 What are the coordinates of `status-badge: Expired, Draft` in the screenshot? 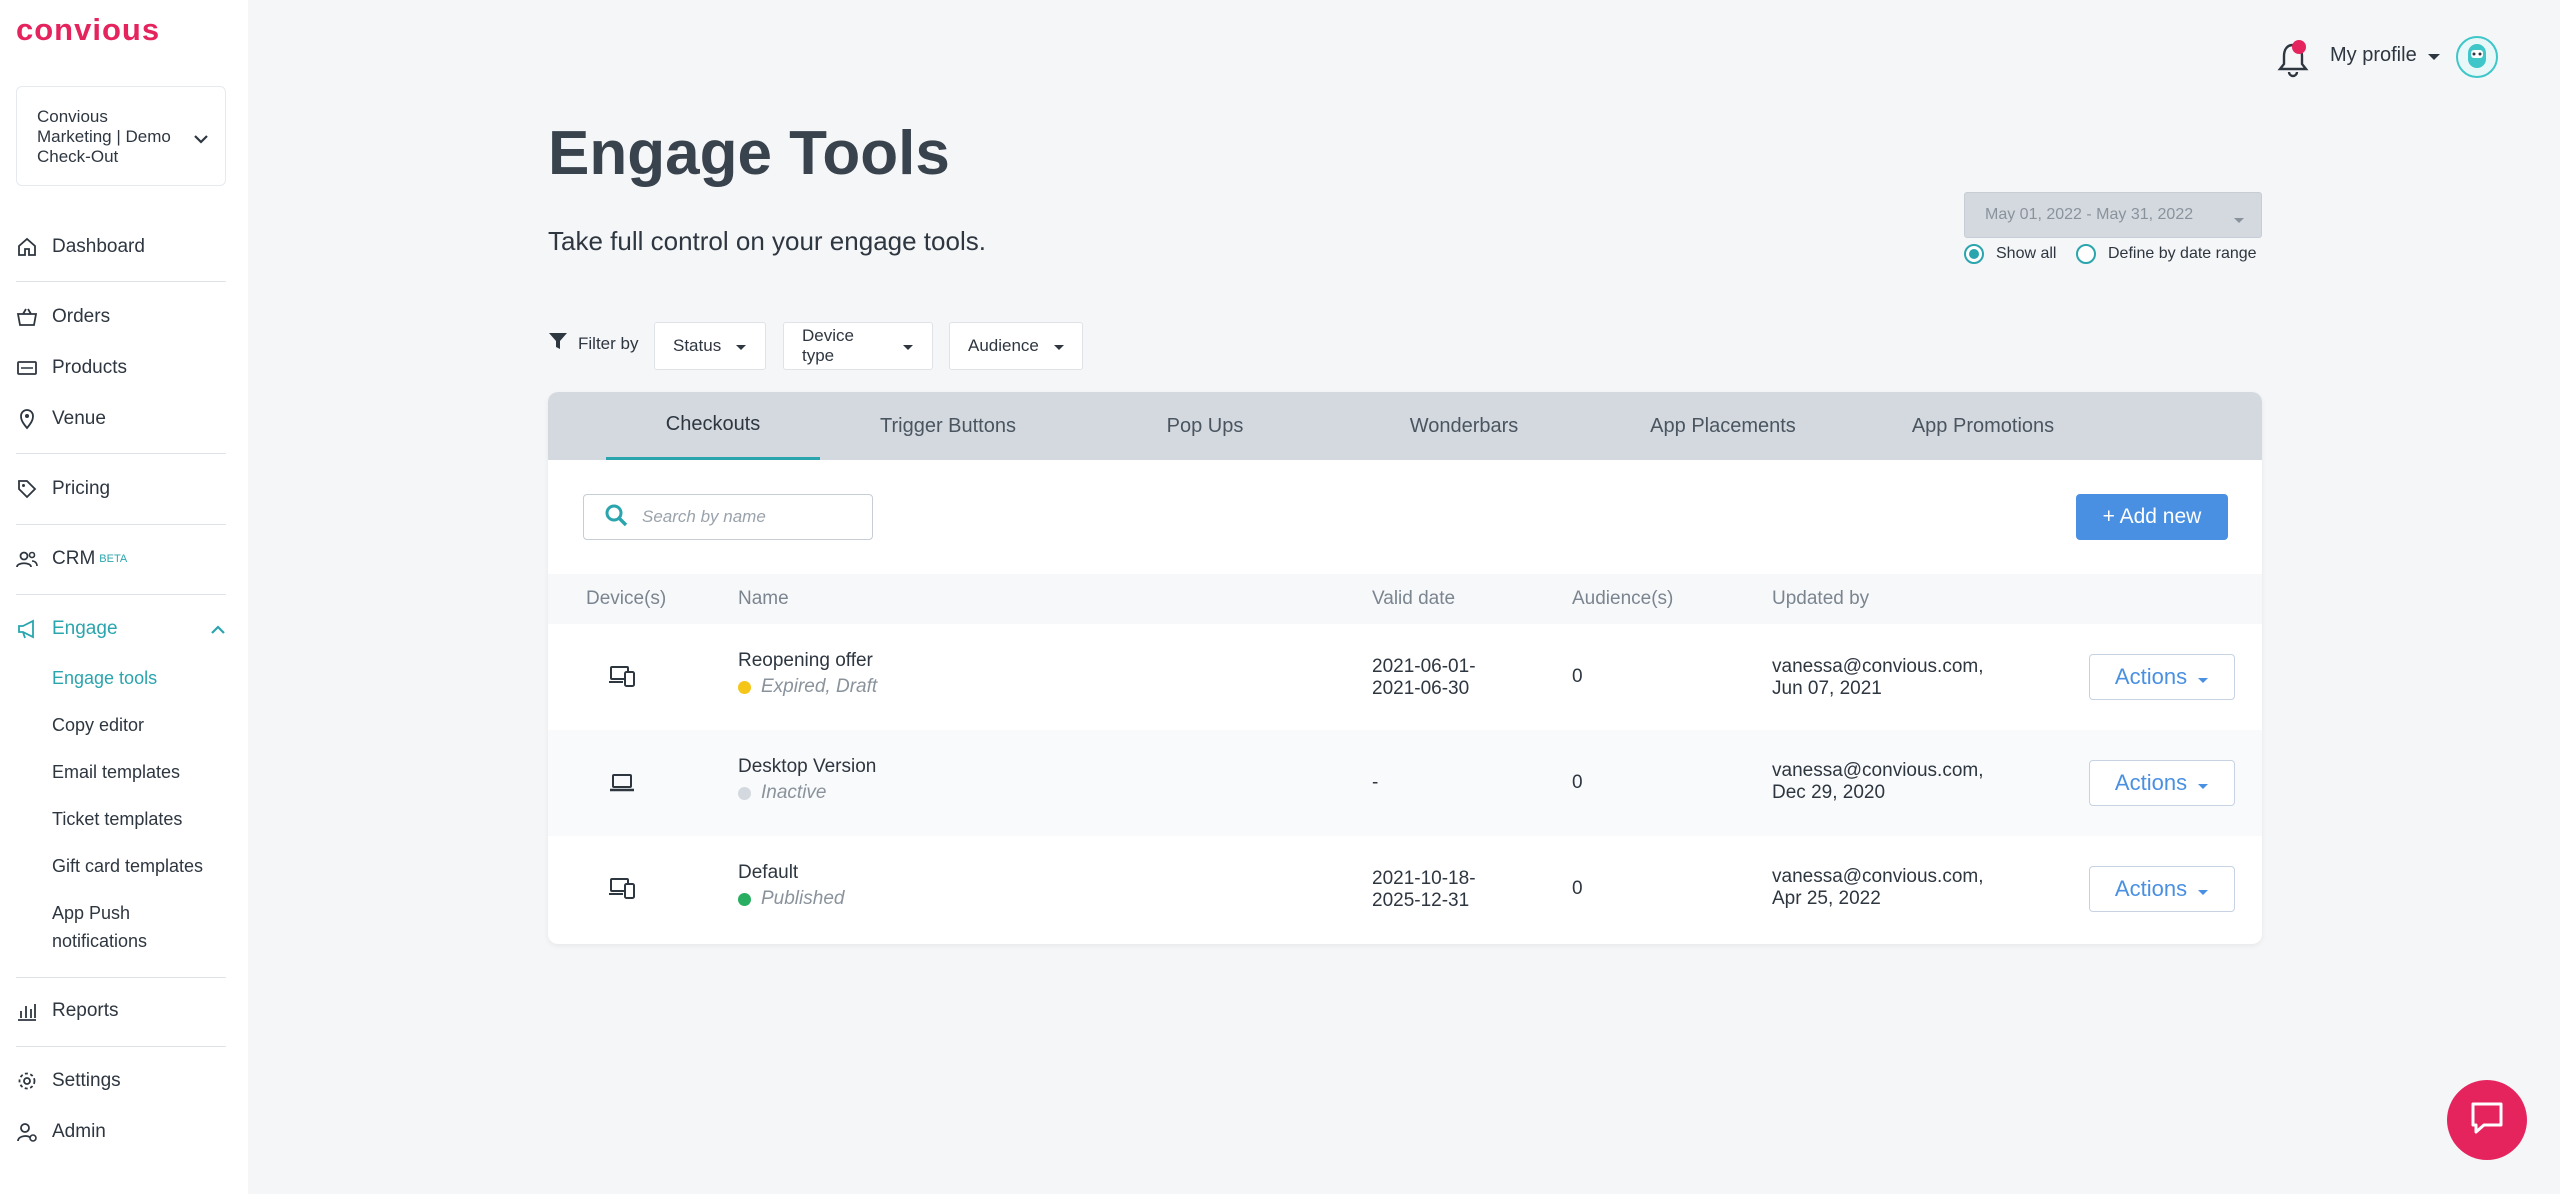 It's located at (807, 687).